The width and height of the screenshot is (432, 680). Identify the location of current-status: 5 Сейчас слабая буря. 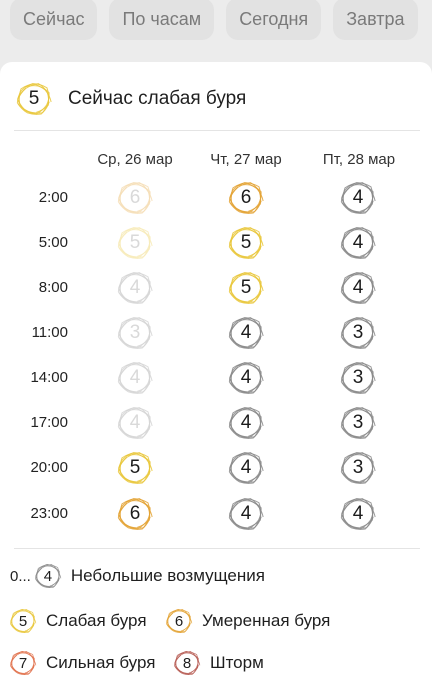
(130, 99).